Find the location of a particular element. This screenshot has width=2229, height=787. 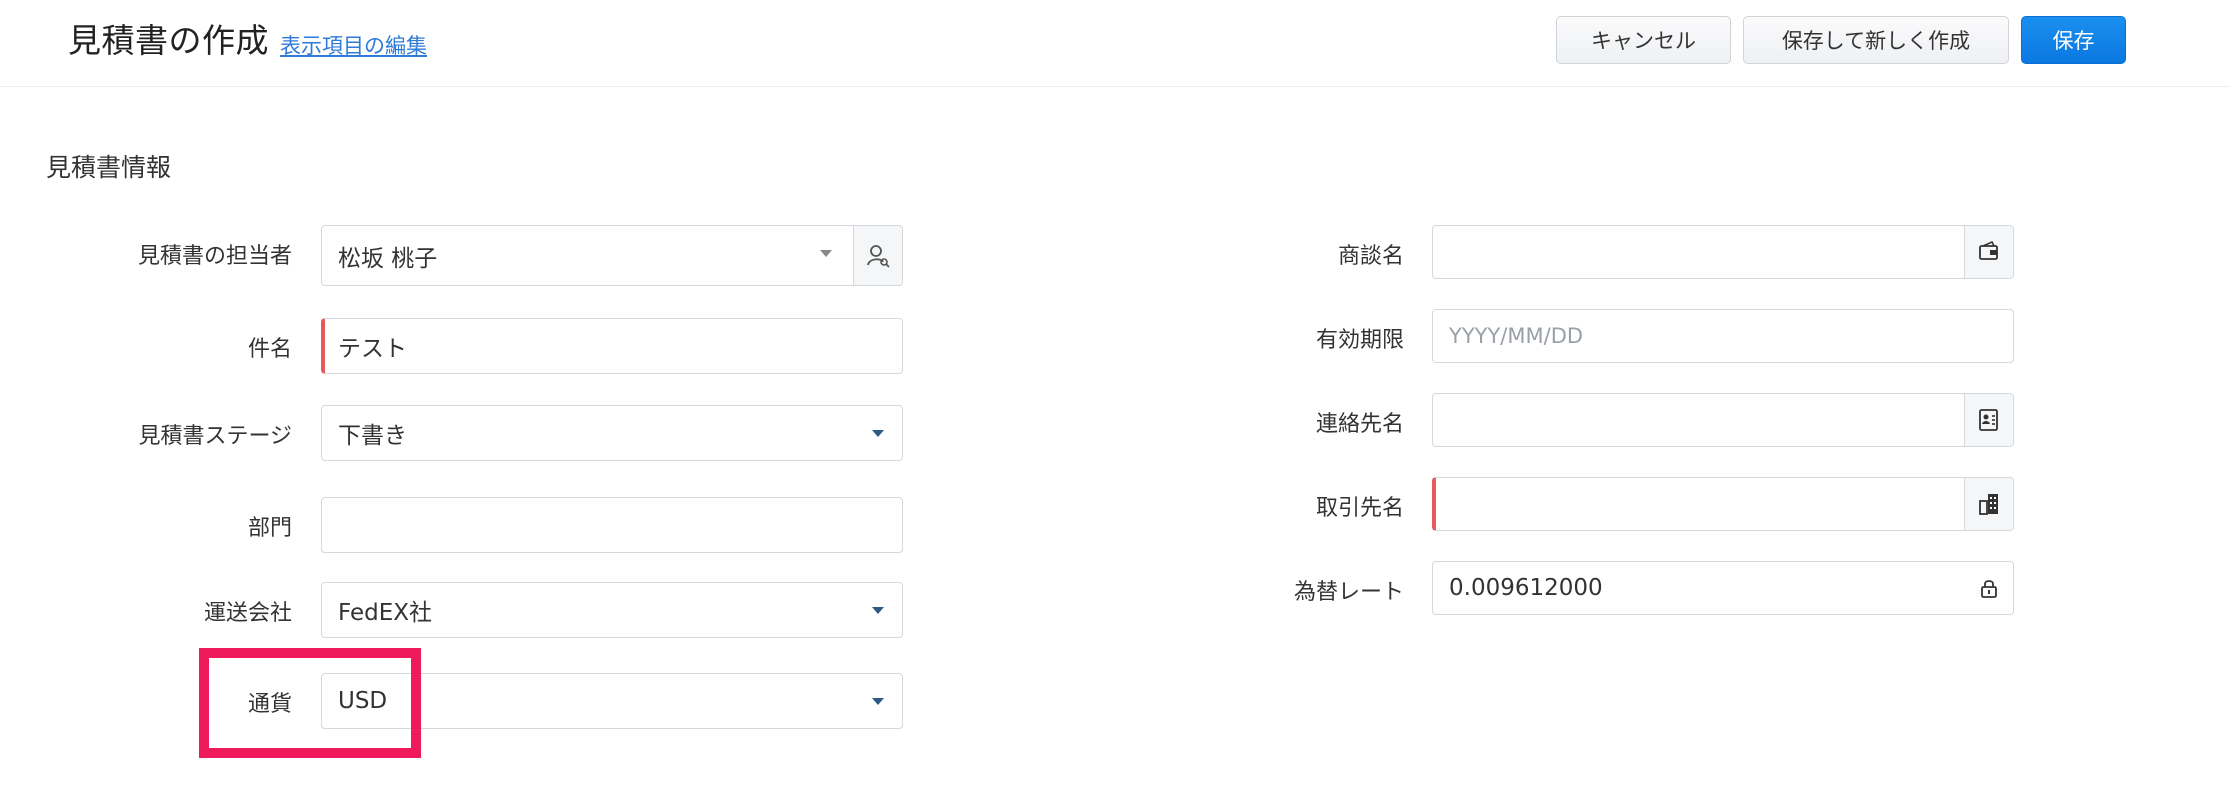

building-icon is located at coordinates (1988, 504).